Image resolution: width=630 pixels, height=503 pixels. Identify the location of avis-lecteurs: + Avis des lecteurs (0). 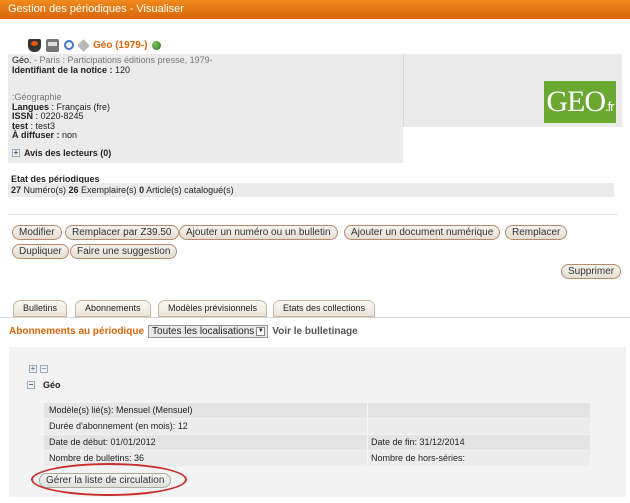
(61, 153).